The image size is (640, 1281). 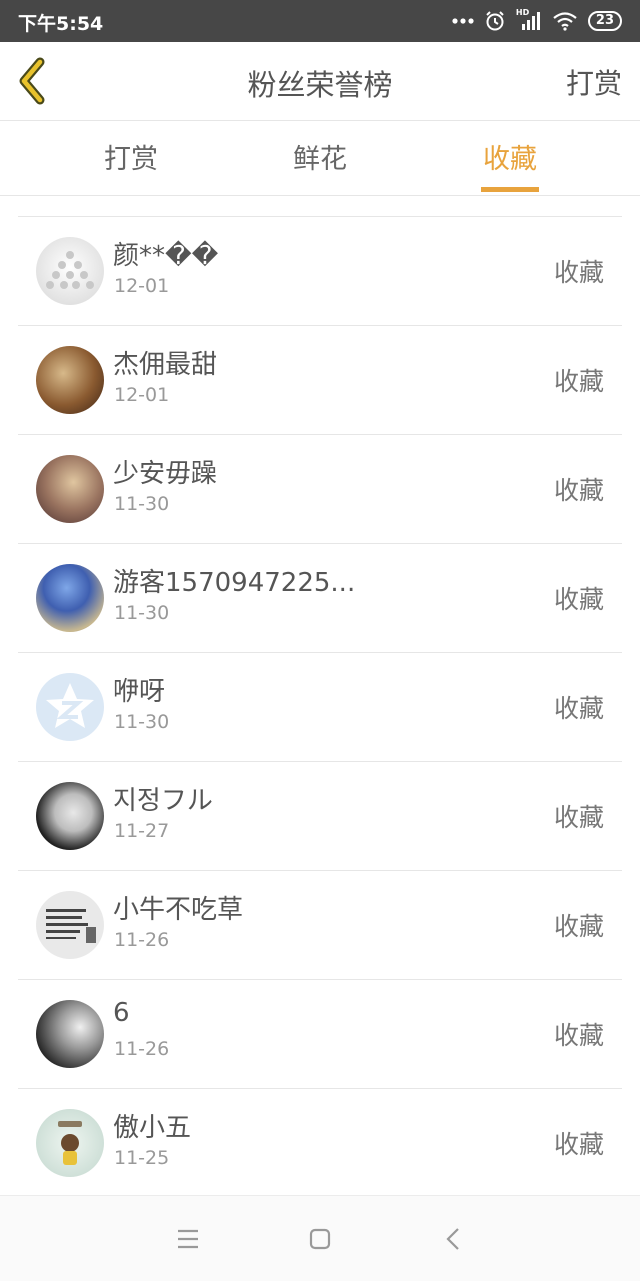 I want to click on home-square-icon, so click(x=320, y=1239).